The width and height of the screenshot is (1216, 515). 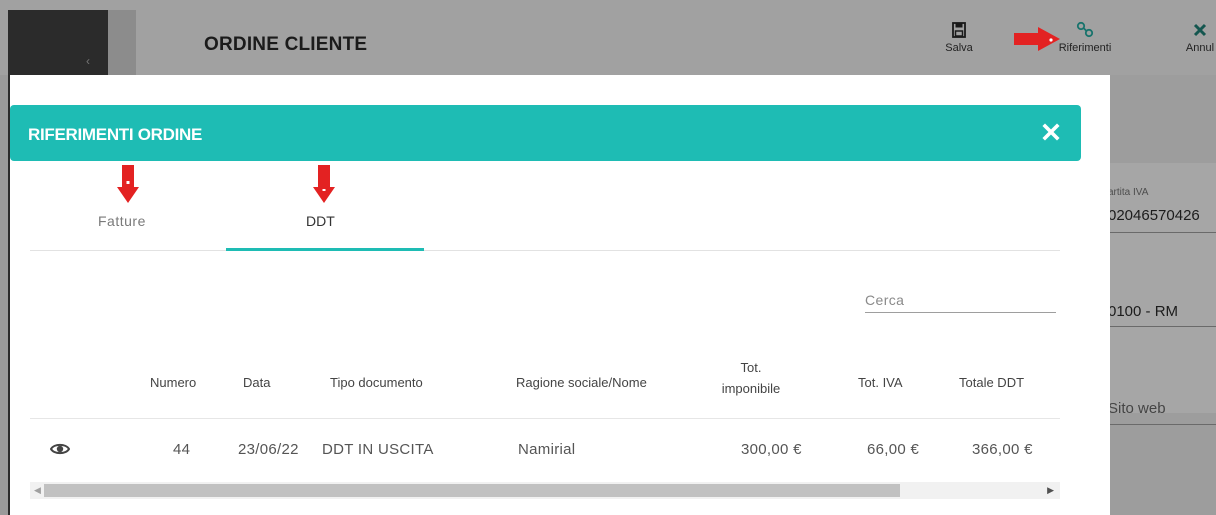 I want to click on city-field-line, so click(x=1162, y=326).